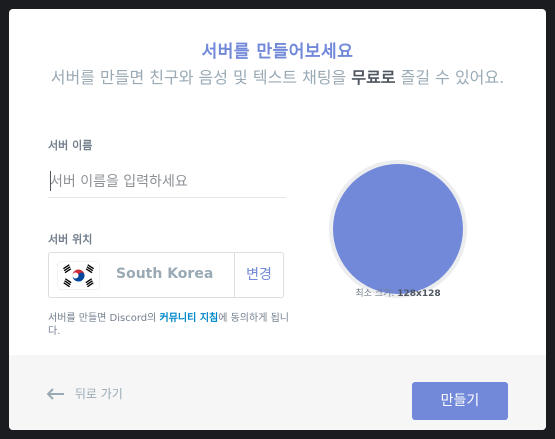 The height and width of the screenshot is (439, 555). What do you see at coordinates (258, 275) in the screenshot?
I see `change-region-button: 변경` at bounding box center [258, 275].